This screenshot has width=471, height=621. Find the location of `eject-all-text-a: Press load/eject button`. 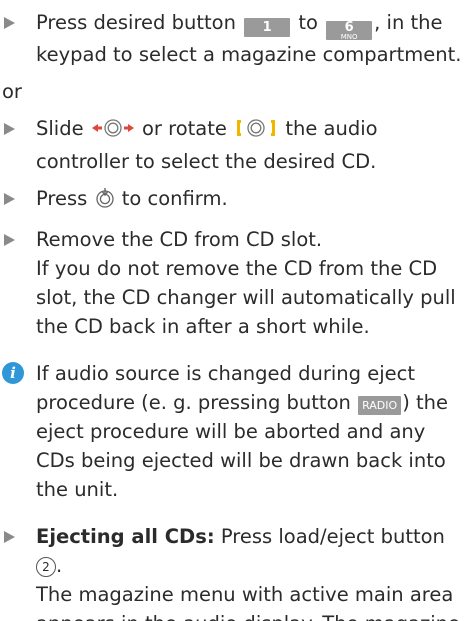

eject-all-text-a: Press load/eject button is located at coordinates (332, 536).